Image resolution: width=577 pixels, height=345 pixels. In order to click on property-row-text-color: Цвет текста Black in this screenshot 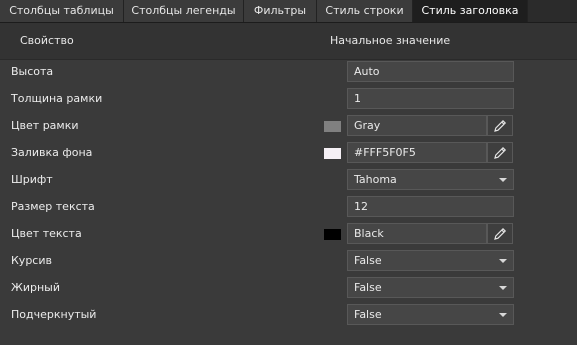, I will do `click(288, 233)`.